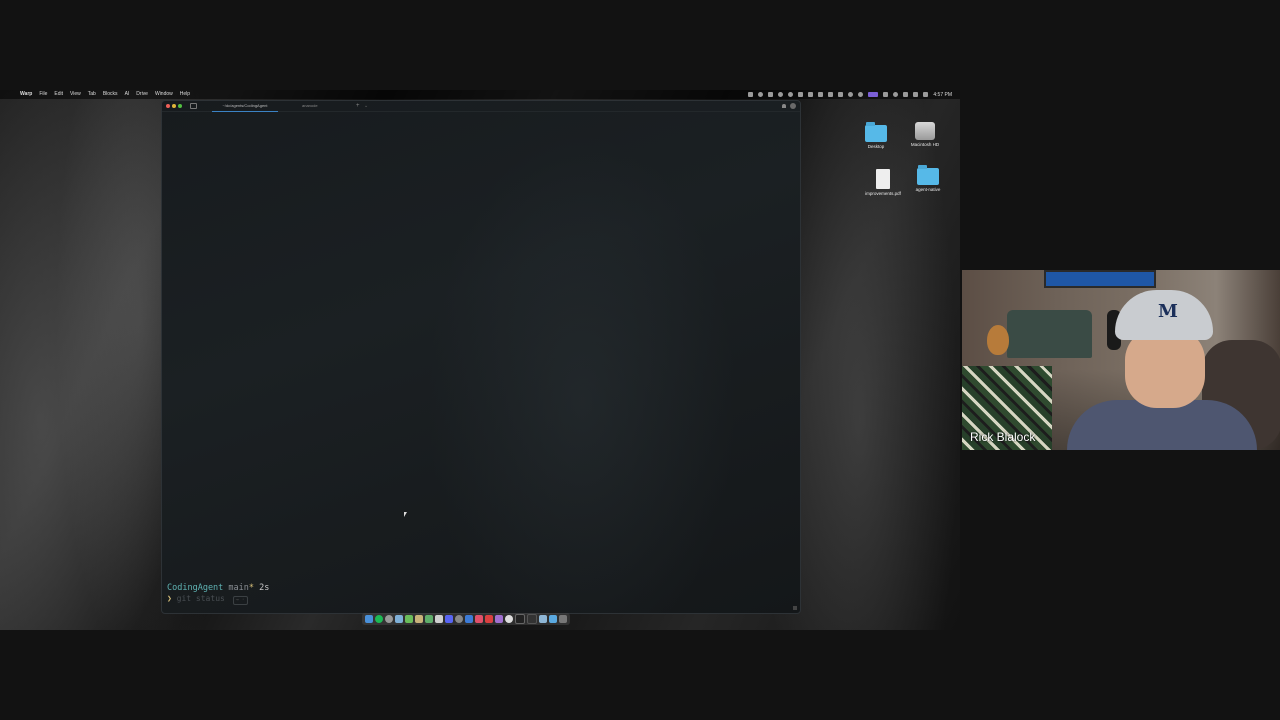 This screenshot has width=1280, height=720. I want to click on dock-figma-icon, so click(499, 619).